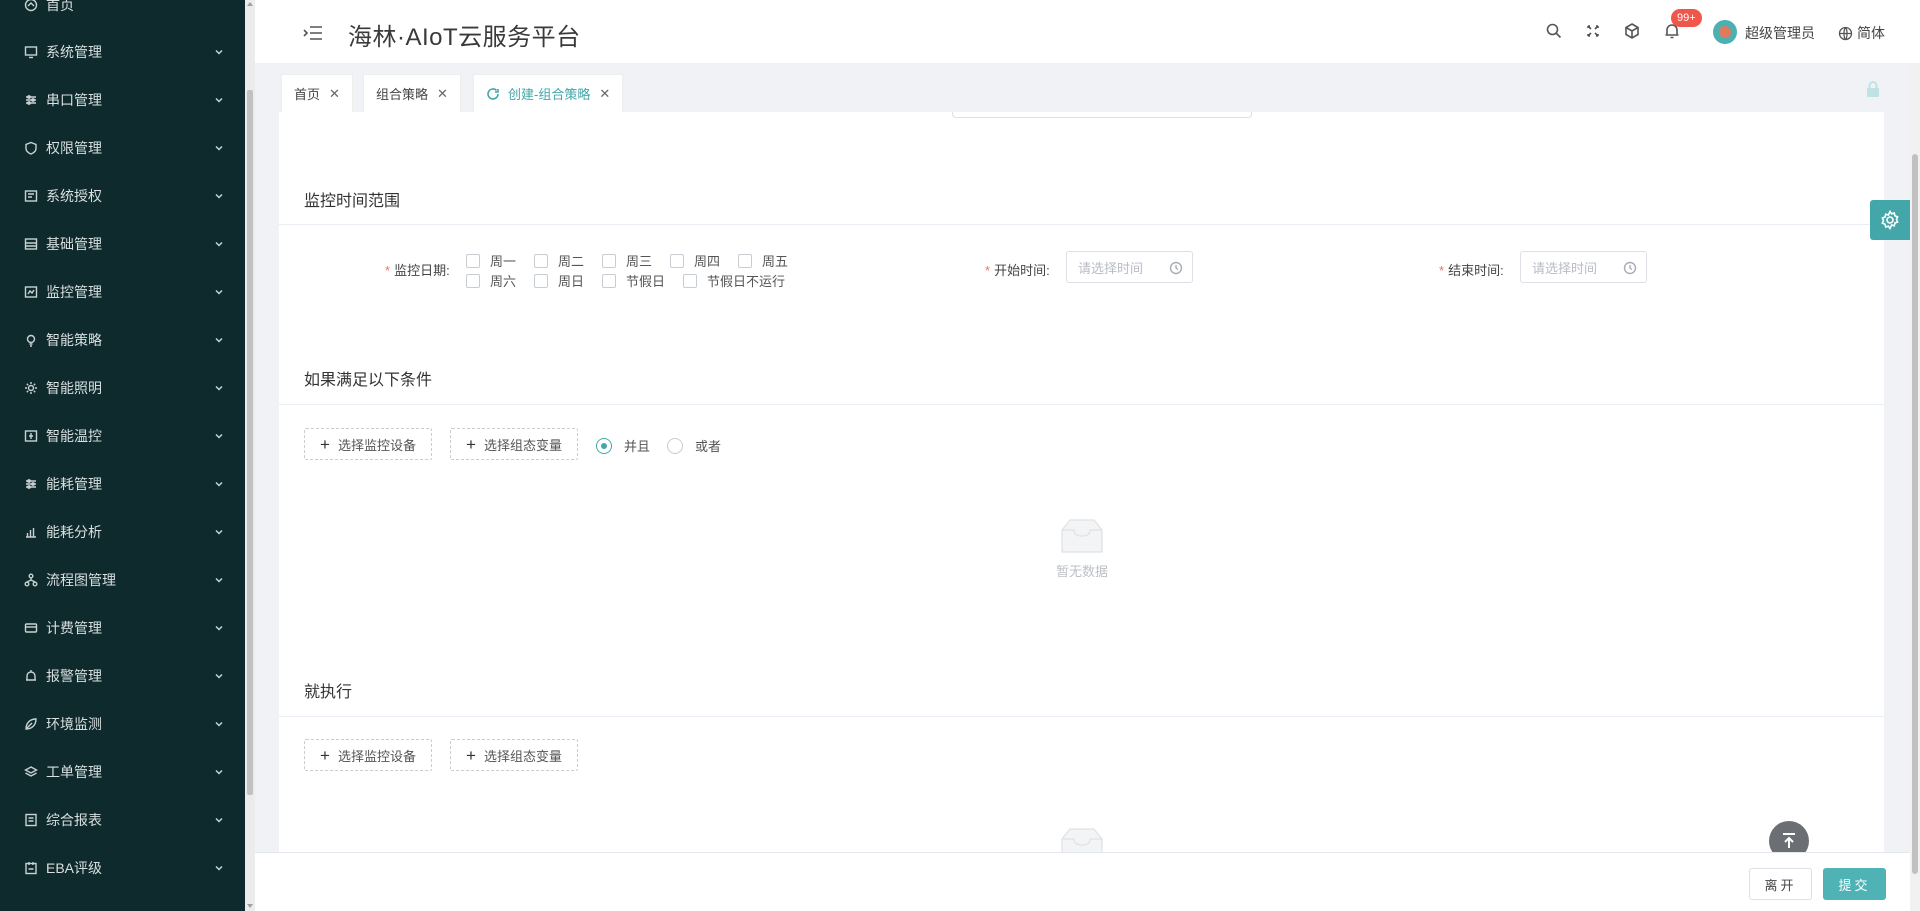 This screenshot has width=1920, height=911. I want to click on sidebar-item-billing: 计费管理, so click(122, 628).